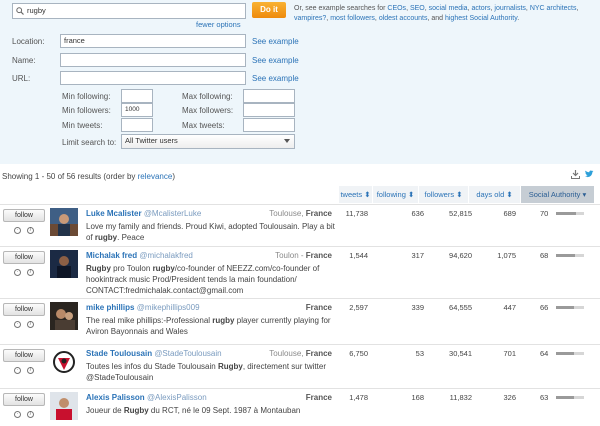 Image resolution: width=600 pixels, height=426 pixels. What do you see at coordinates (553, 8) in the screenshot?
I see `example-link-nyc-architects: NYC architects` at bounding box center [553, 8].